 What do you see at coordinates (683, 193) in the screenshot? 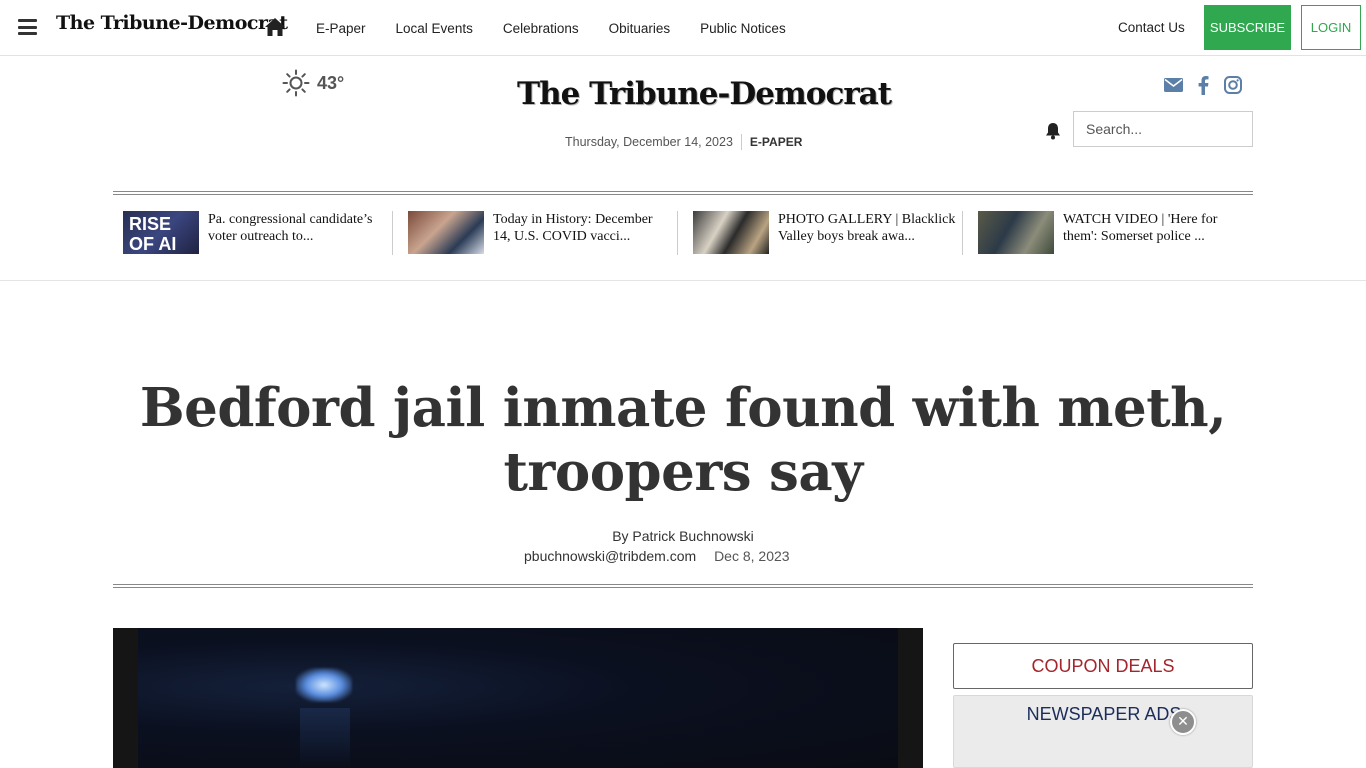
I see `masthead-divider` at bounding box center [683, 193].